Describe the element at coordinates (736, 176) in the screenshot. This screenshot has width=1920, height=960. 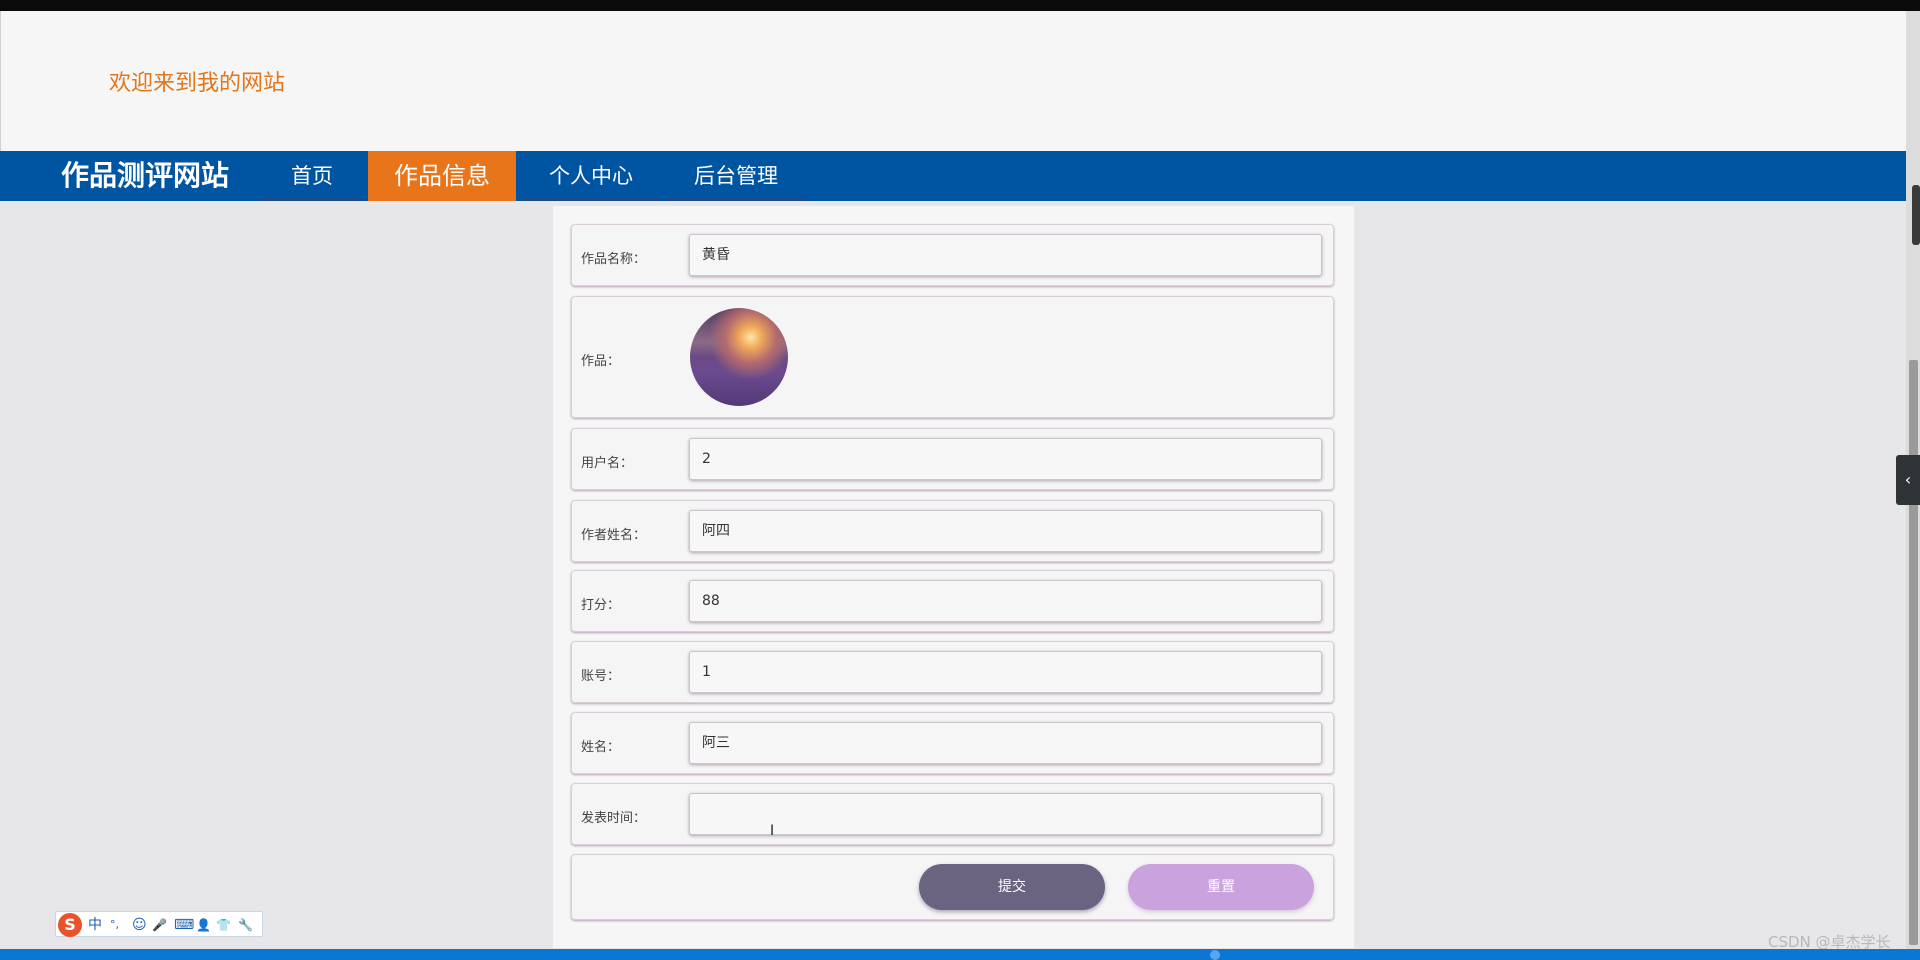
I see `nav-item-admin: 后台管理` at that location.